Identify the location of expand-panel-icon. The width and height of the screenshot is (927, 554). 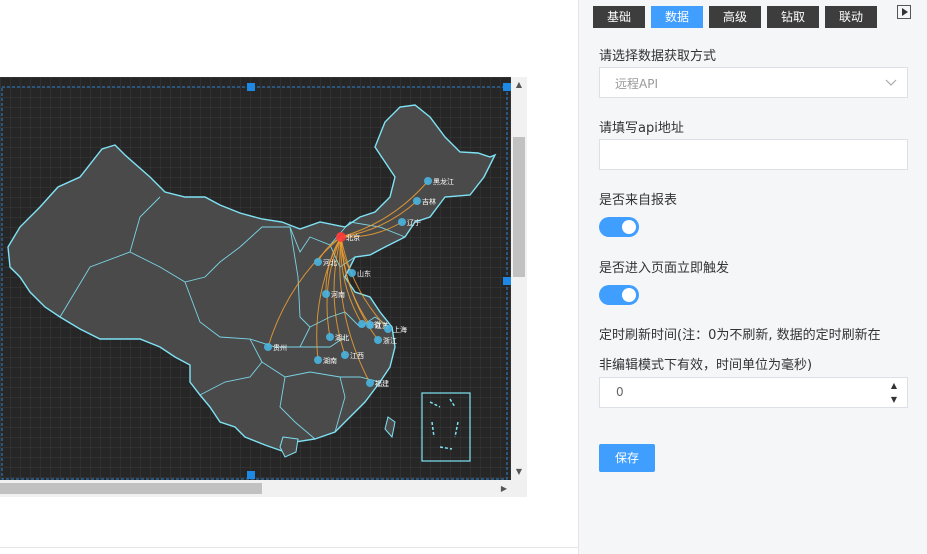
(904, 12).